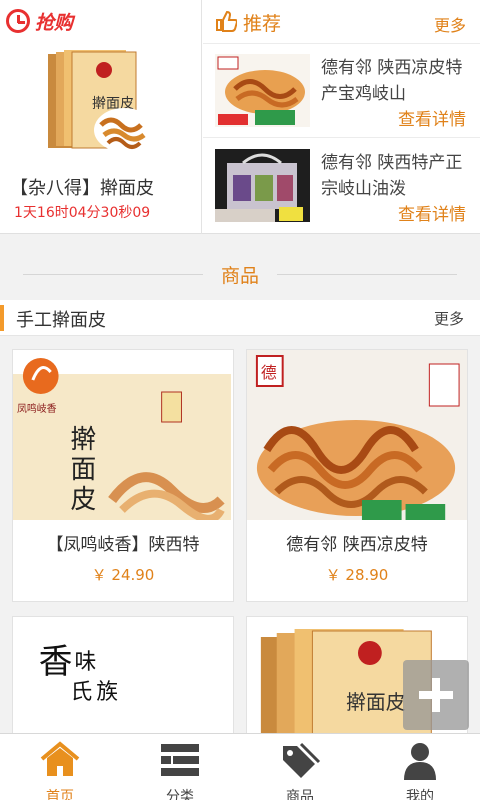  Describe the element at coordinates (2, 318) in the screenshot. I see `category-accent-bar` at that location.